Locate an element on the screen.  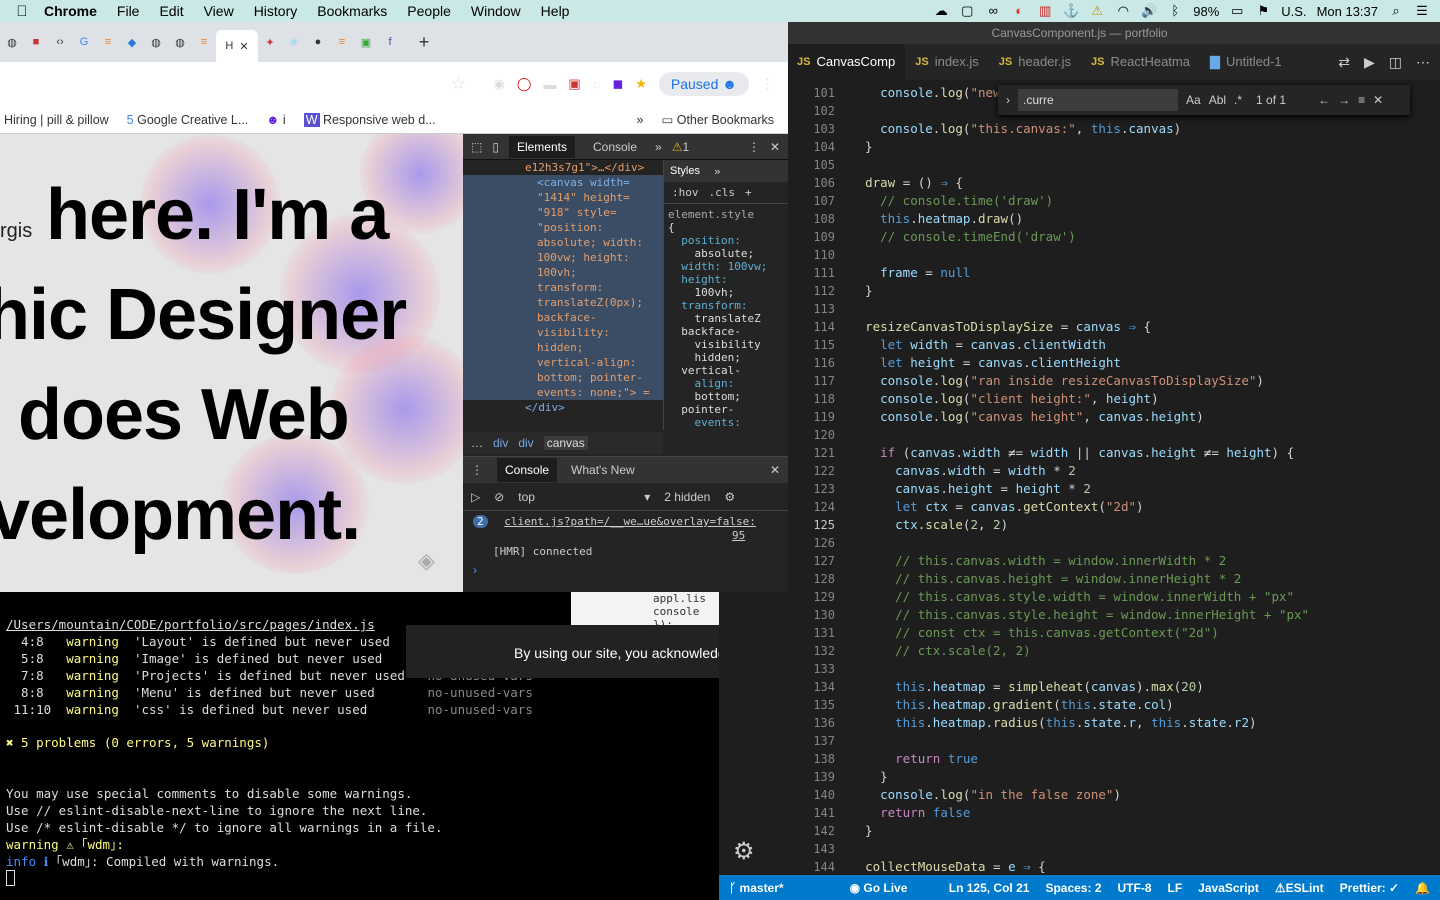
toggle-replace-icon: › is located at coordinates (1008, 100).